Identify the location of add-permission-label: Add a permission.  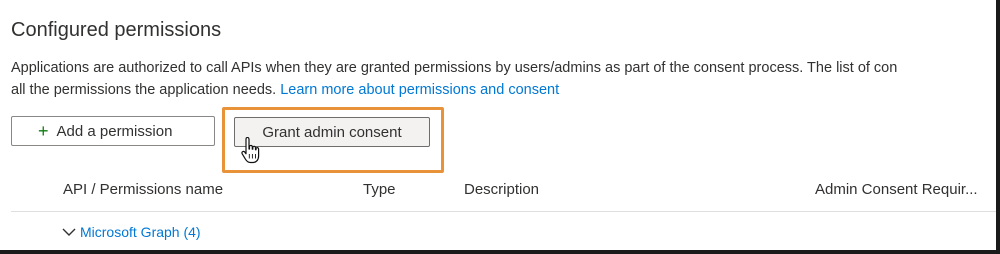
(114, 131).